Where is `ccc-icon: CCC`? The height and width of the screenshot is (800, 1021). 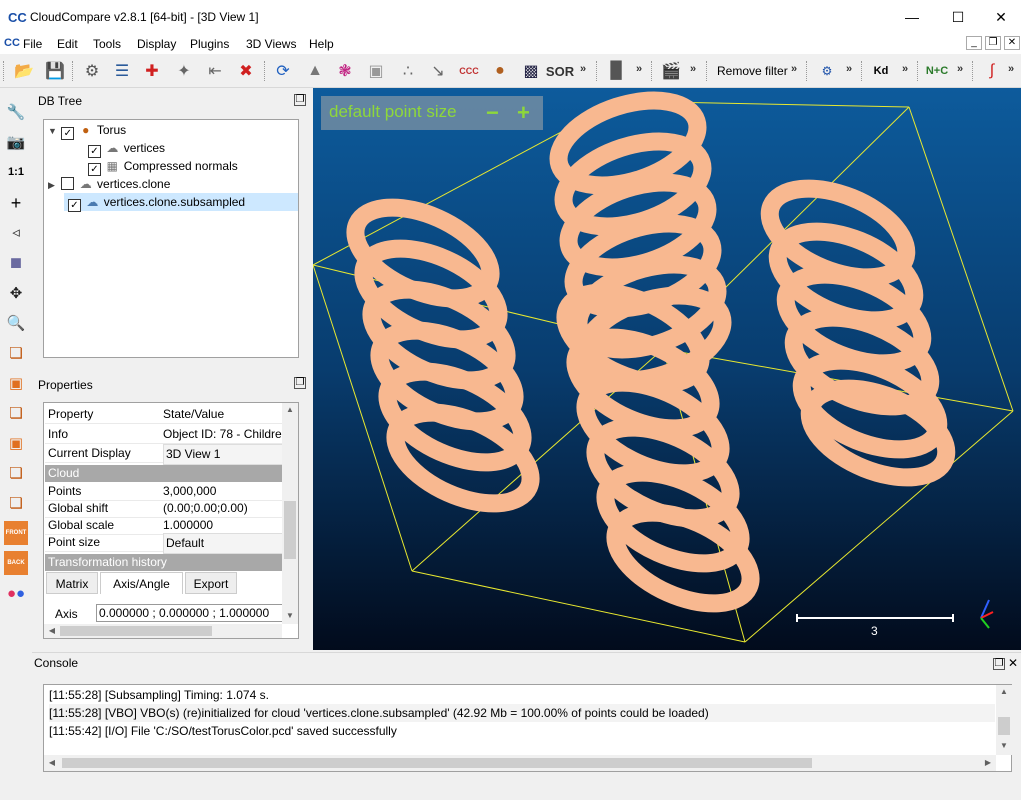 ccc-icon: CCC is located at coordinates (469, 71).